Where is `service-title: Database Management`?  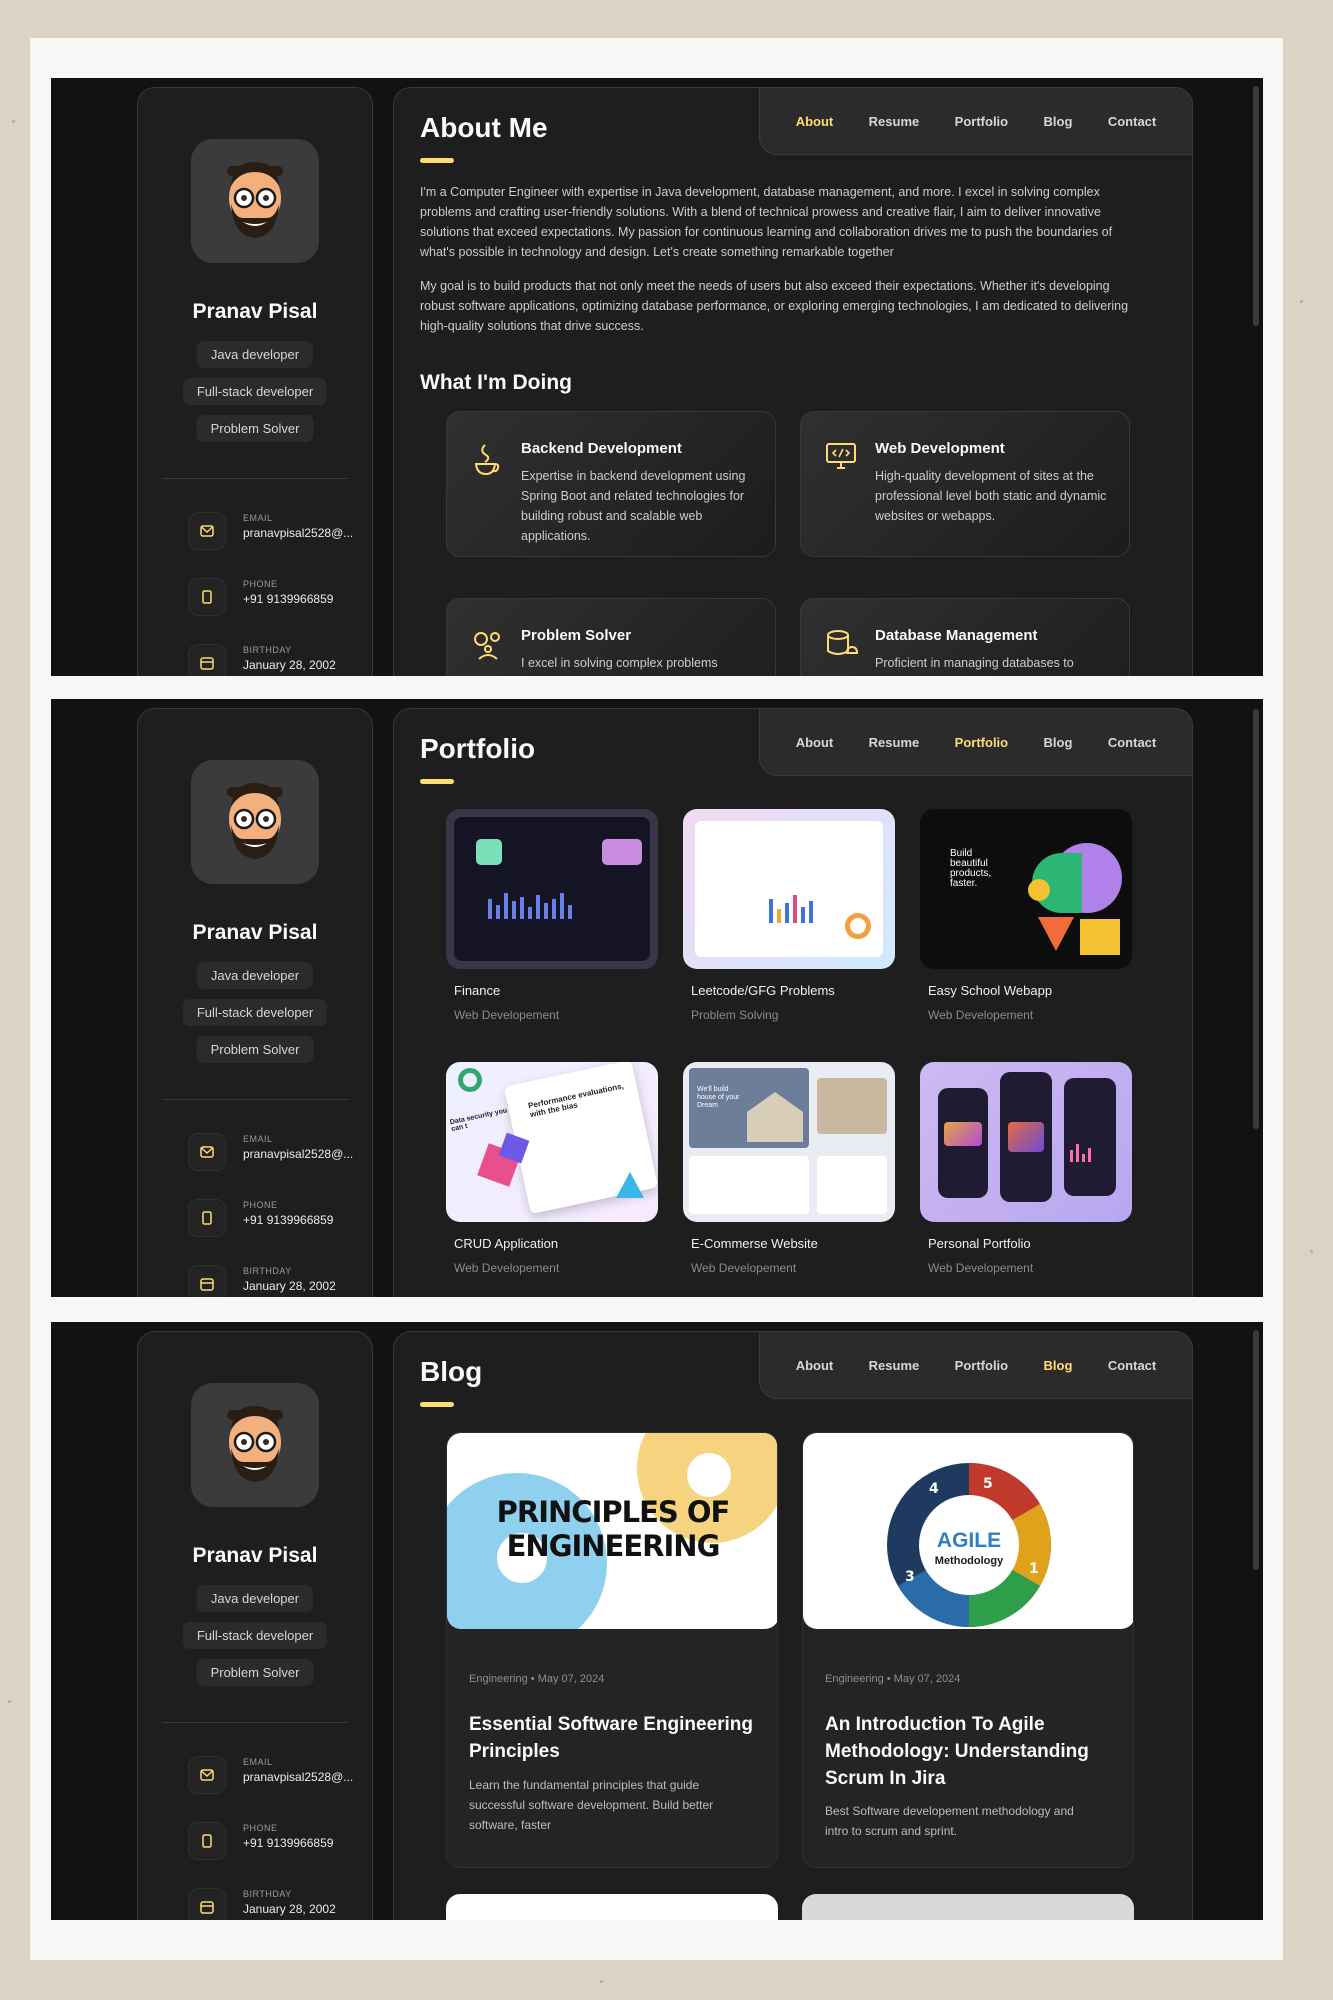
service-title: Database Management is located at coordinates (956, 635).